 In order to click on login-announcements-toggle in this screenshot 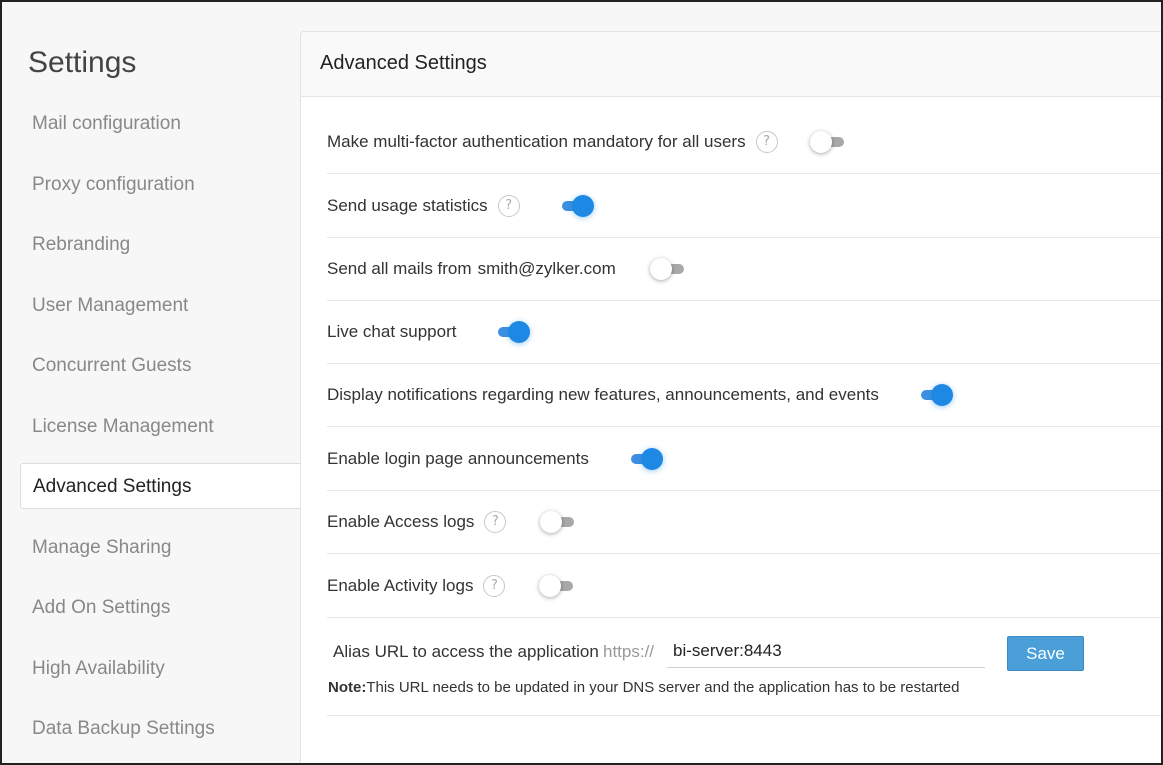, I will do `click(643, 458)`.